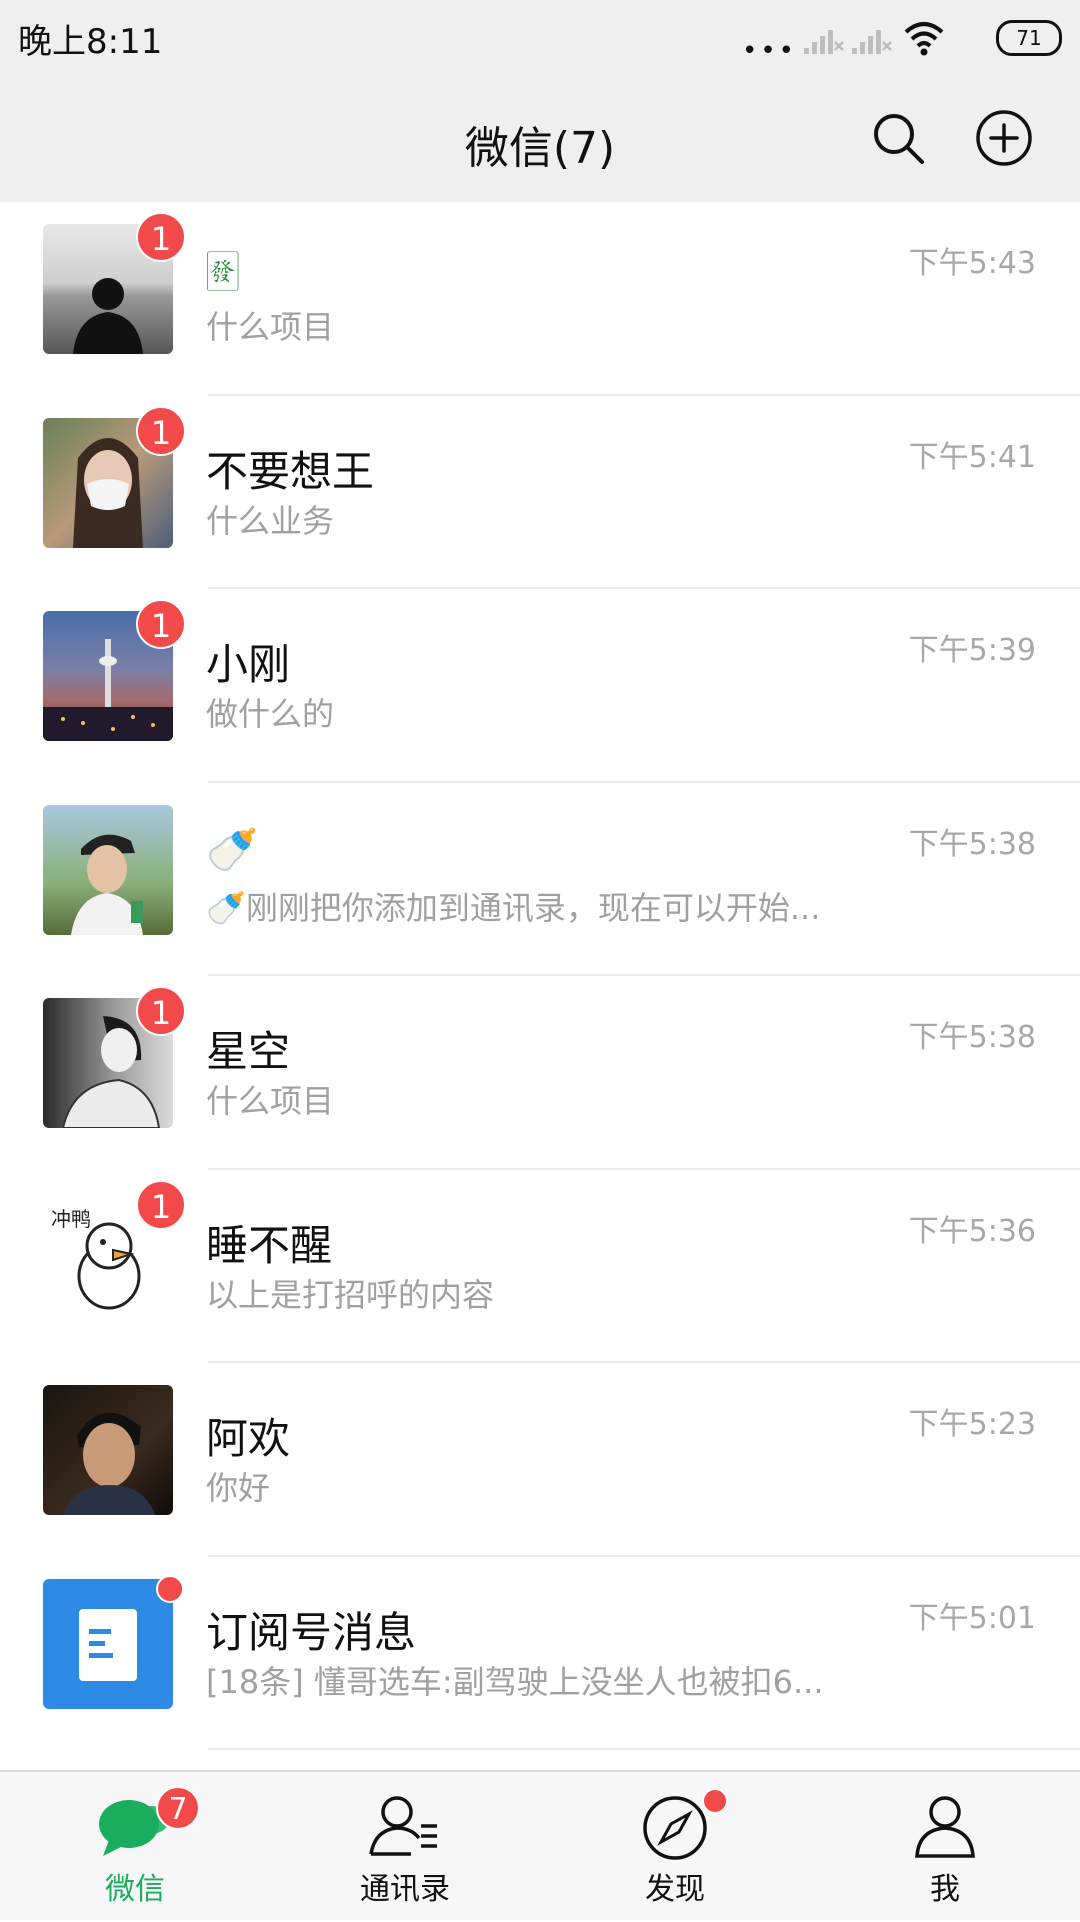  Describe the element at coordinates (945, 1827) in the screenshot. I see `person-icon` at that location.